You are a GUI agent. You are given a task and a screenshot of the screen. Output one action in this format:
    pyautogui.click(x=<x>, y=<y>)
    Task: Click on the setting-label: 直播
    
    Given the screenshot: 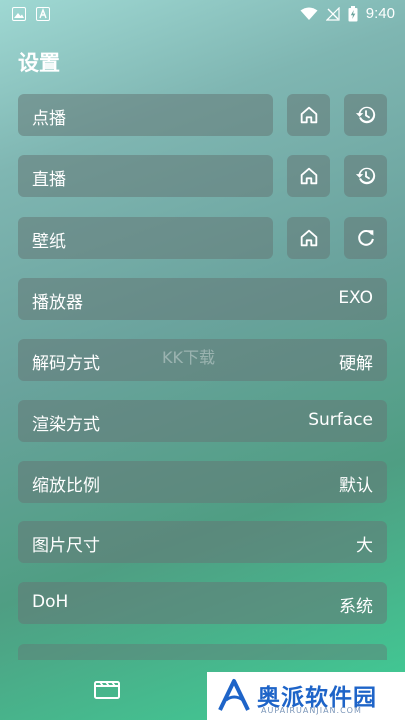 What is the action you would take?
    pyautogui.click(x=49, y=180)
    